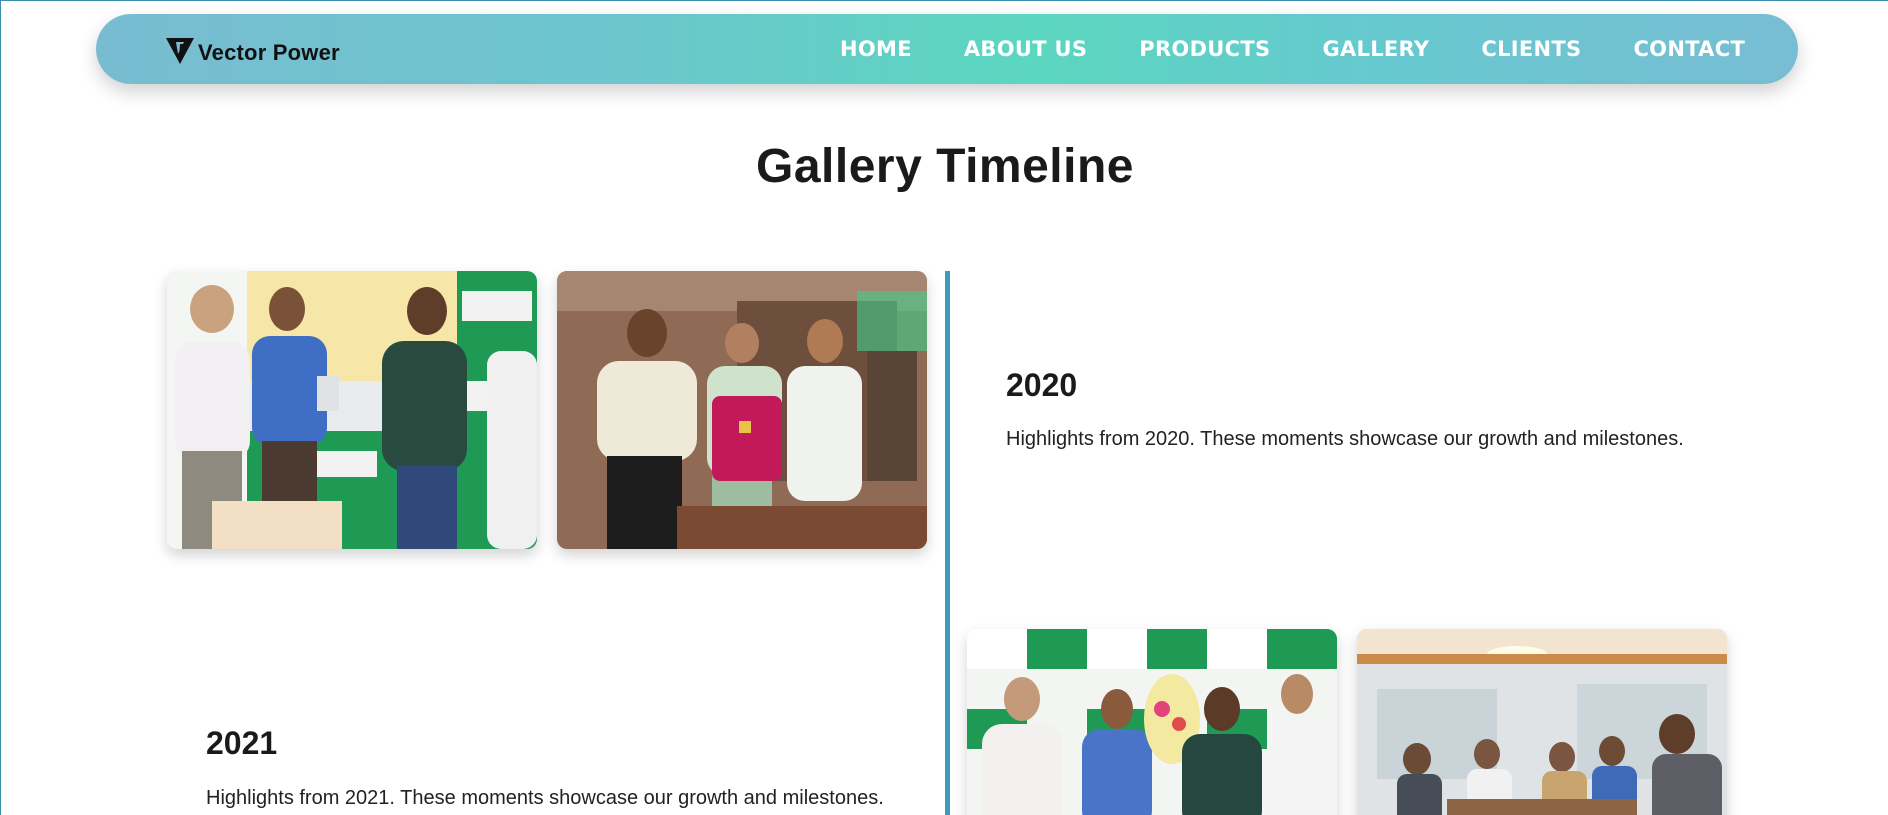  What do you see at coordinates (1542, 722) in the screenshot?
I see `meeting-room-photo` at bounding box center [1542, 722].